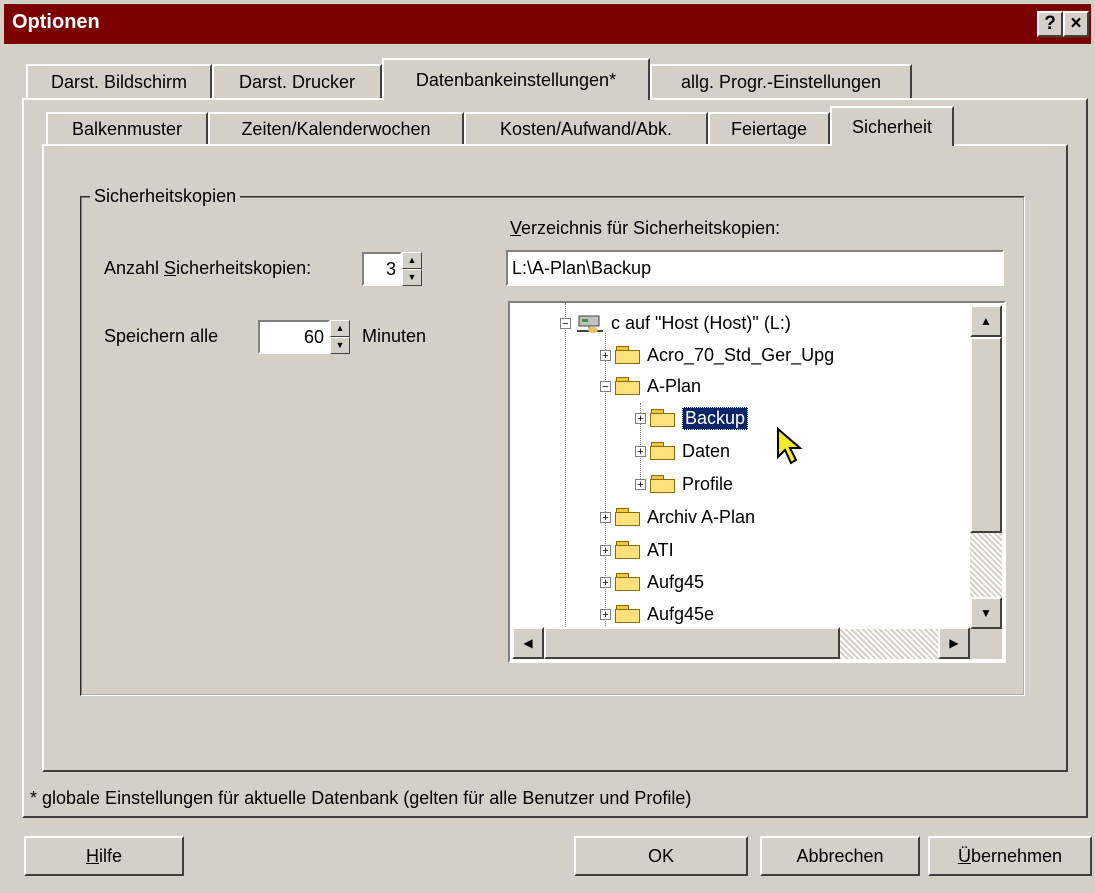  What do you see at coordinates (840, 856) in the screenshot?
I see `cancel-button: Abbrechen` at bounding box center [840, 856].